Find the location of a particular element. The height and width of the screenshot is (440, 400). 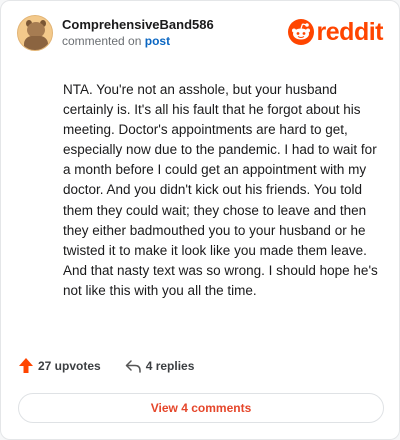

commented-on-text: commented on post is located at coordinates (116, 41).